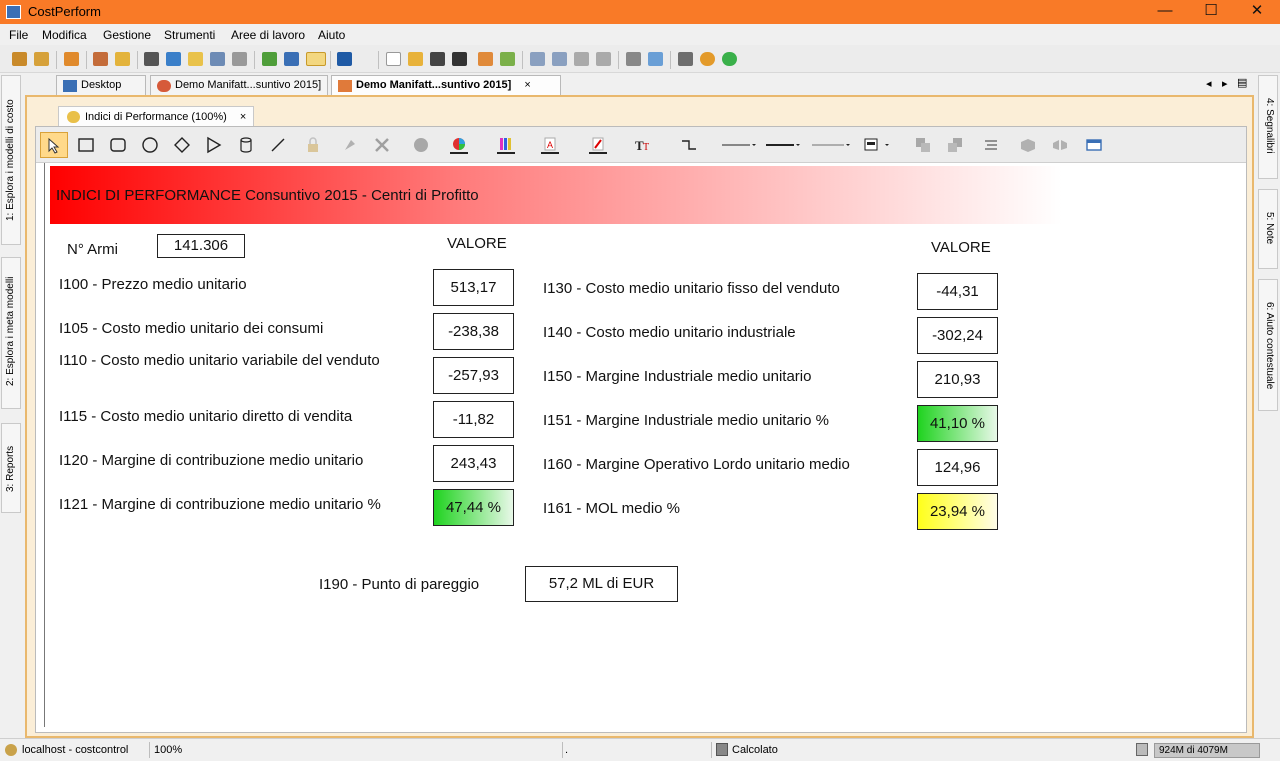  I want to click on undo-edit-icon, so click(485, 59).